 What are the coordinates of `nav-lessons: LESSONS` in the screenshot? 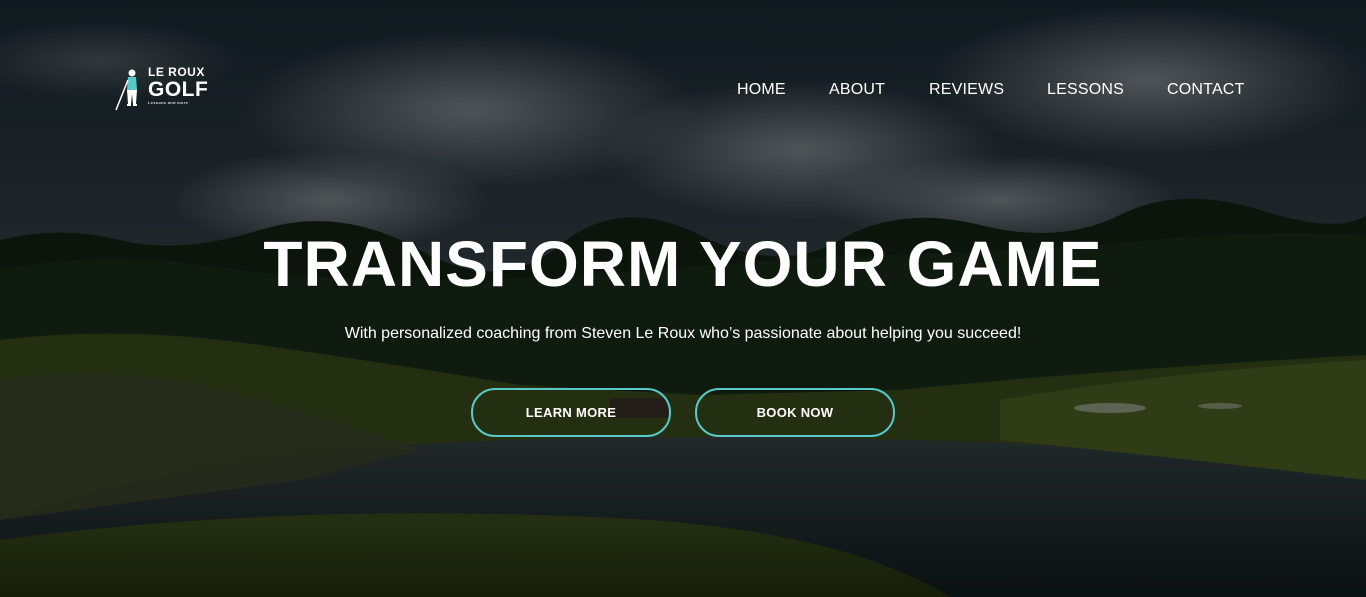 It's located at (1085, 90).